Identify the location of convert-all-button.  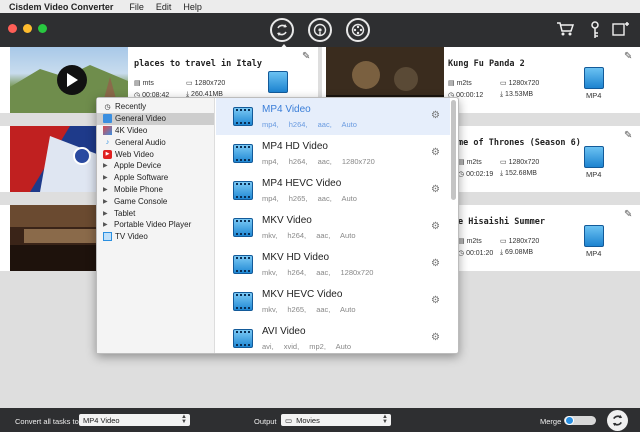
(617, 420).